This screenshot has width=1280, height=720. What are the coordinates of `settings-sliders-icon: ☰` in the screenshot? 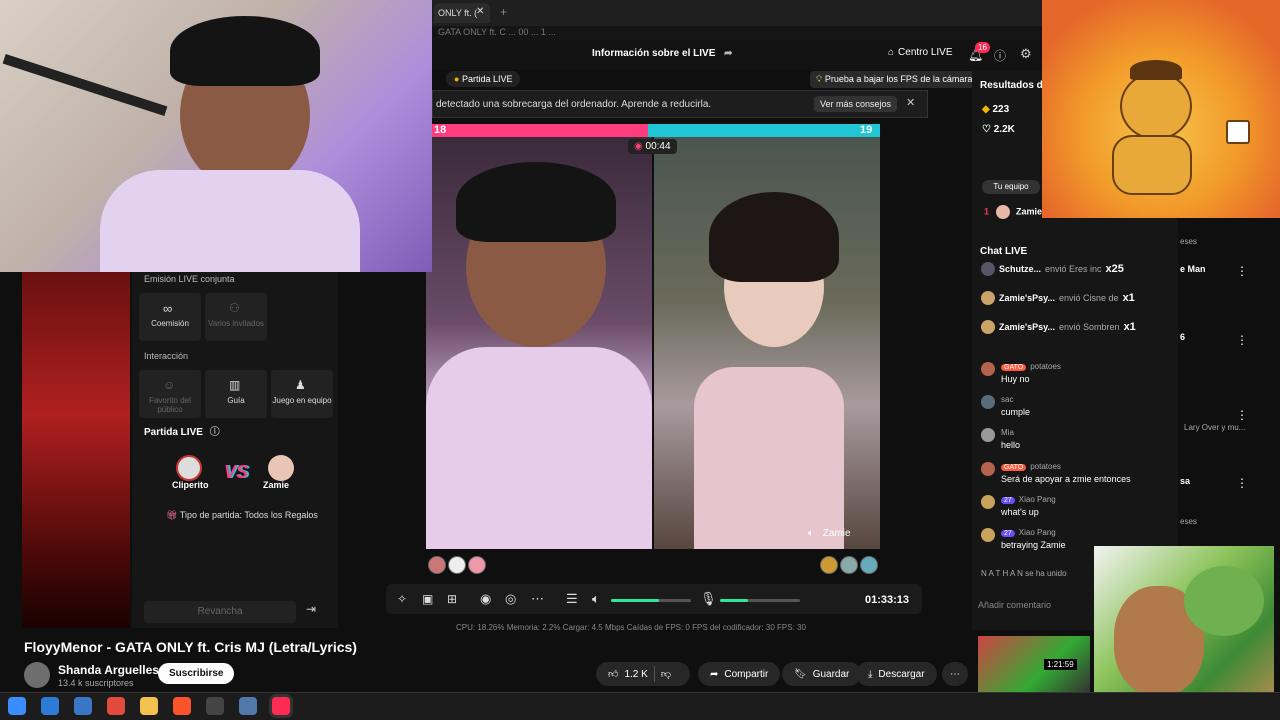 It's located at (572, 599).